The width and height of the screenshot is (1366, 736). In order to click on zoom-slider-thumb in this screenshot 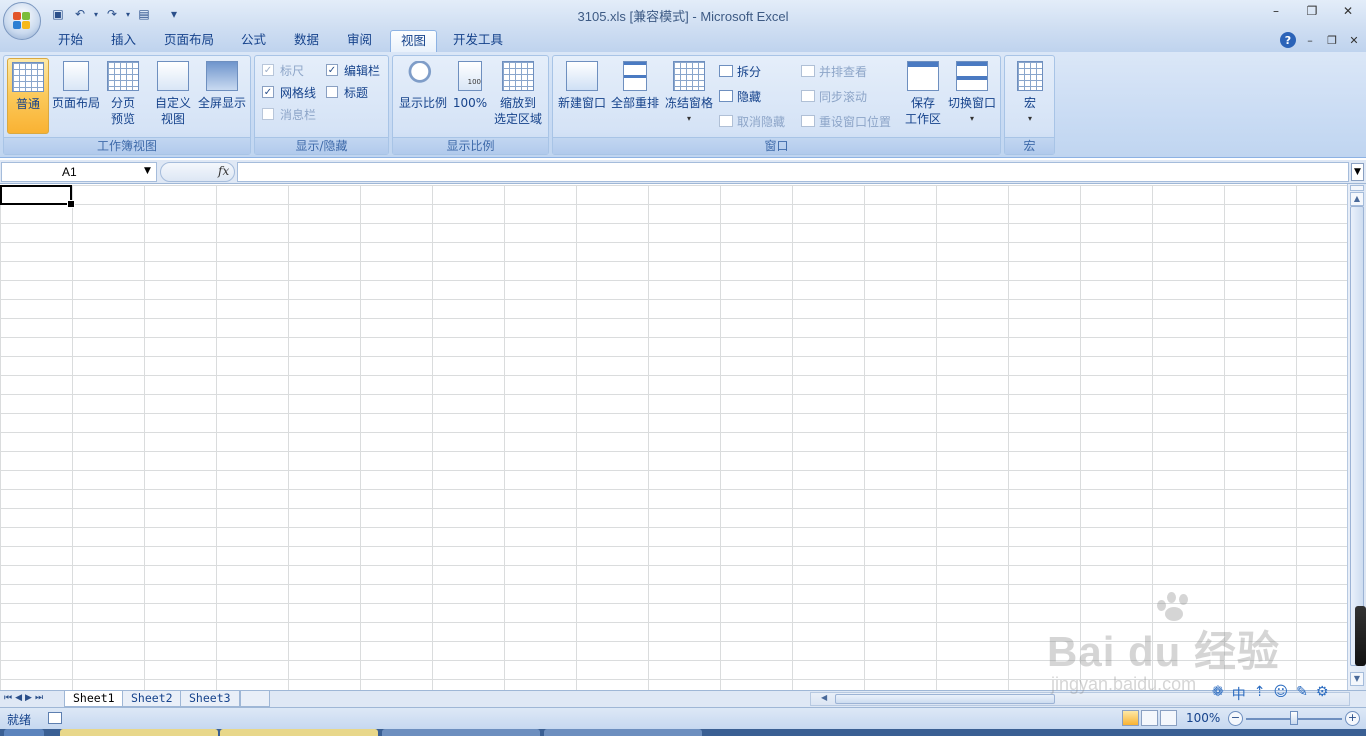, I will do `click(1294, 718)`.